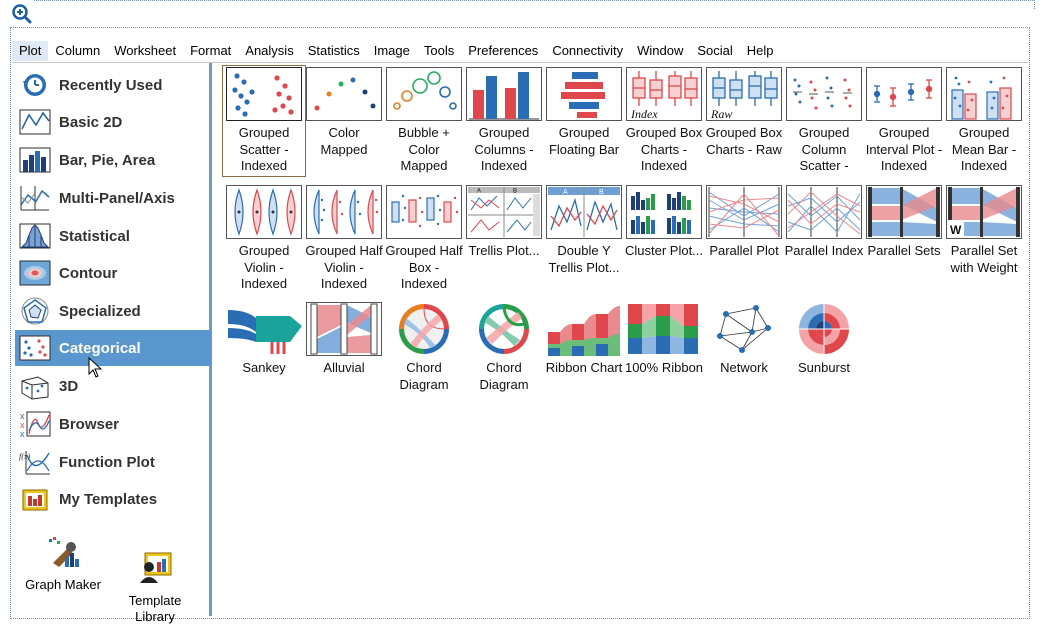 This screenshot has height=642, width=1048. Describe the element at coordinates (344, 339) in the screenshot. I see `tile-alluvial: Alluvial` at that location.